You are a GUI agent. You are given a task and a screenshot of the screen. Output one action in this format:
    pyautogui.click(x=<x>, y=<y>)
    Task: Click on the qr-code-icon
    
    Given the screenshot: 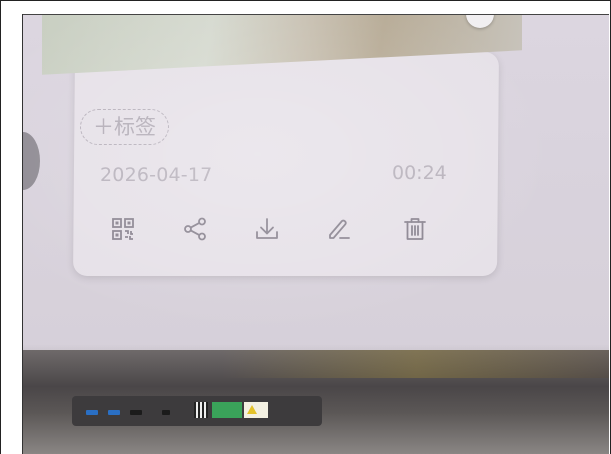 What is the action you would take?
    pyautogui.click(x=123, y=229)
    